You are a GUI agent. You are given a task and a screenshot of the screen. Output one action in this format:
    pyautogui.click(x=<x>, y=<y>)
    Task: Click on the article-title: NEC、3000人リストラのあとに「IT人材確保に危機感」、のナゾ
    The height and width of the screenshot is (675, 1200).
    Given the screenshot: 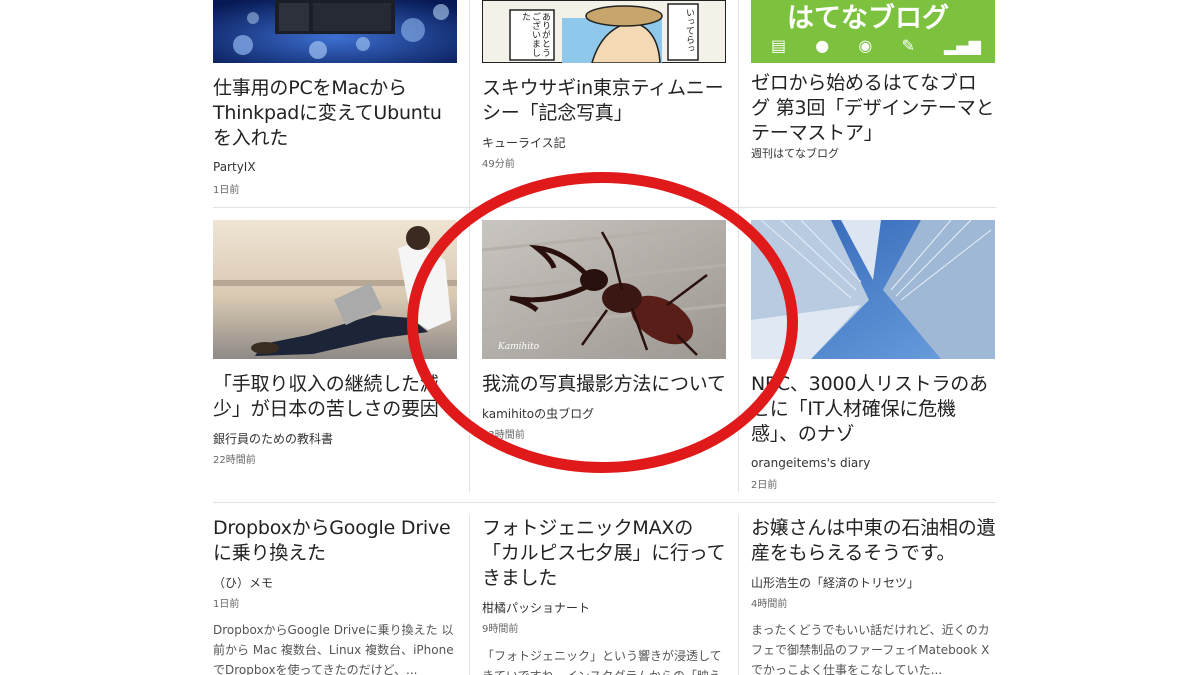 What is the action you would take?
    pyautogui.click(x=876, y=409)
    